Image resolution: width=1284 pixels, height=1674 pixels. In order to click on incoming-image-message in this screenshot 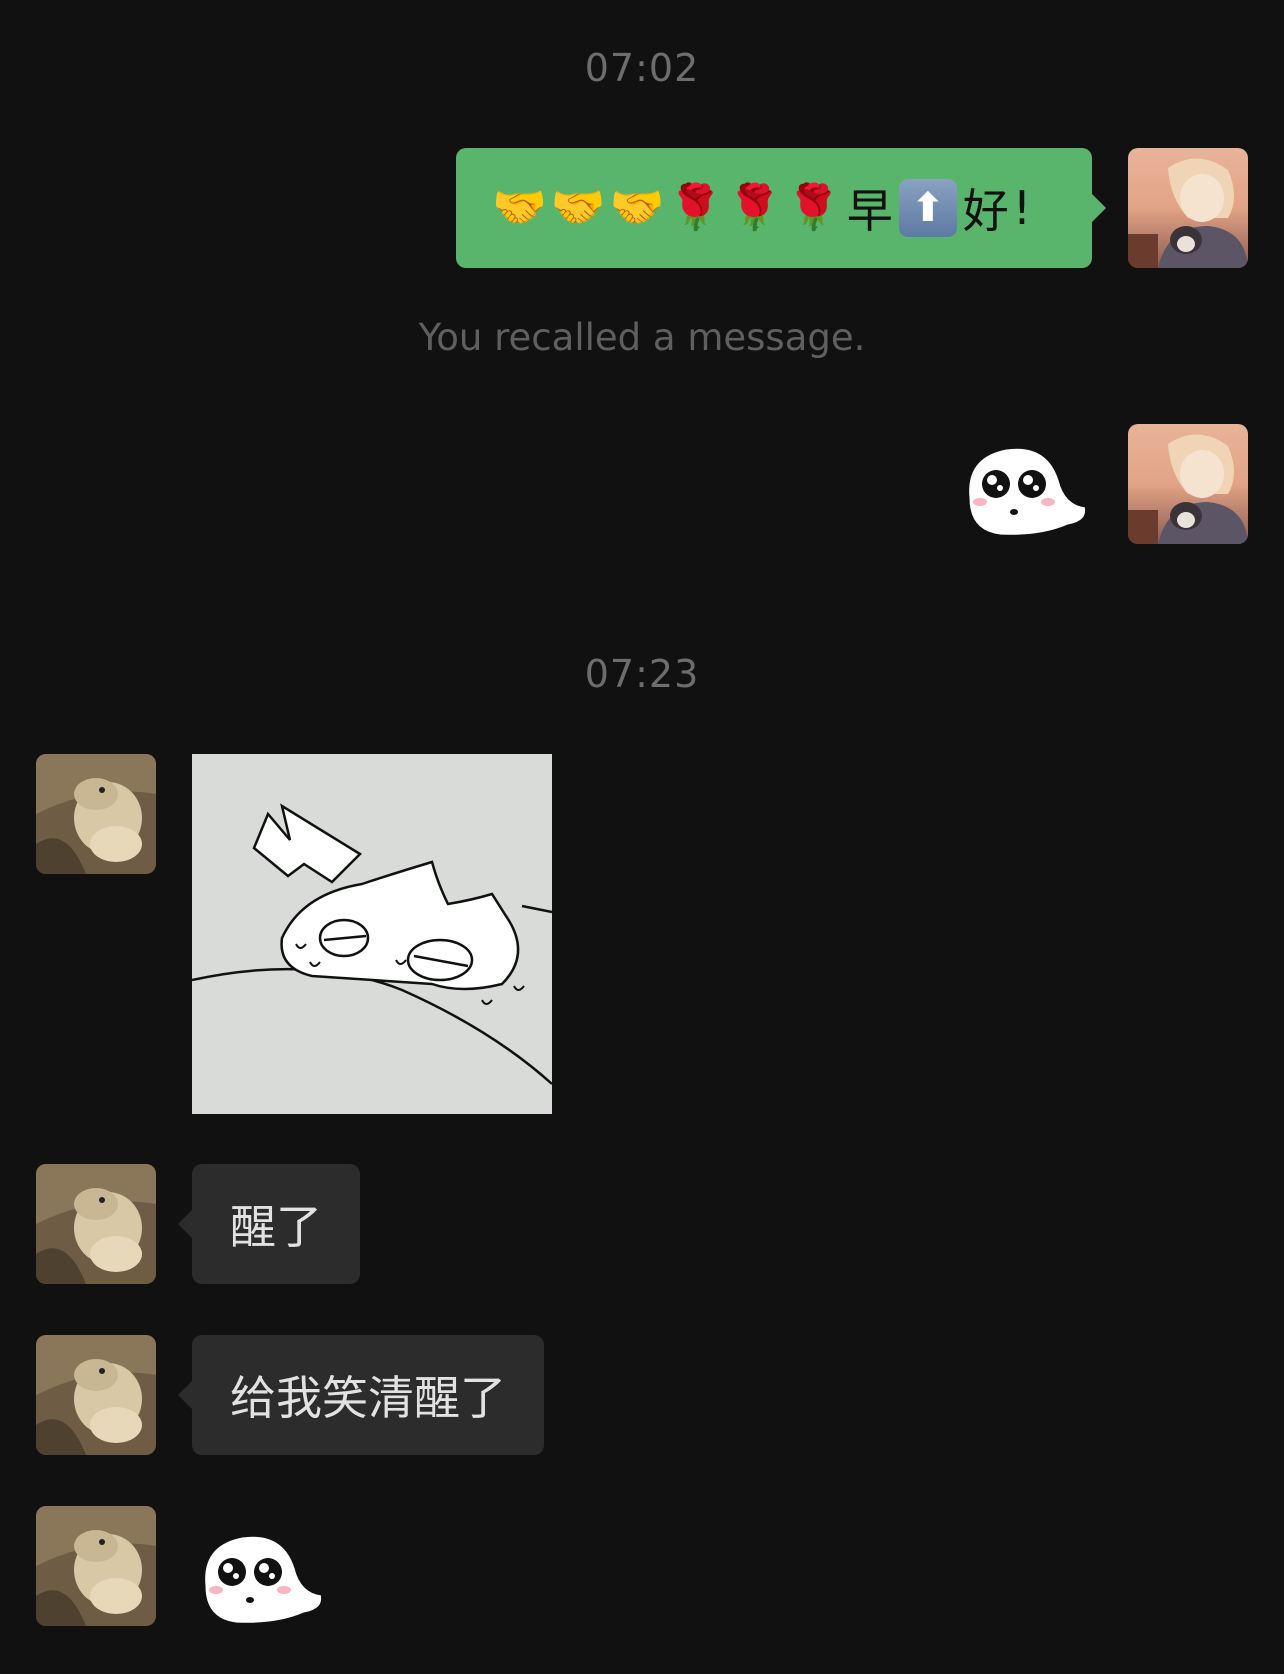, I will do `click(372, 934)`.